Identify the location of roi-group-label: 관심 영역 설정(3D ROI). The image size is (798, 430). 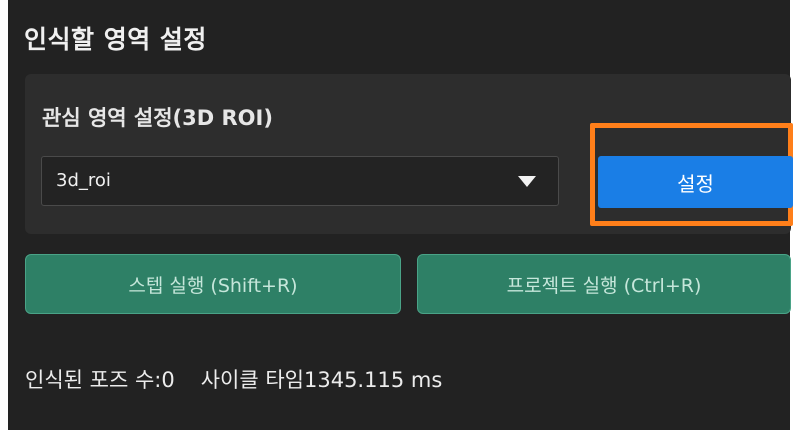
(157, 118).